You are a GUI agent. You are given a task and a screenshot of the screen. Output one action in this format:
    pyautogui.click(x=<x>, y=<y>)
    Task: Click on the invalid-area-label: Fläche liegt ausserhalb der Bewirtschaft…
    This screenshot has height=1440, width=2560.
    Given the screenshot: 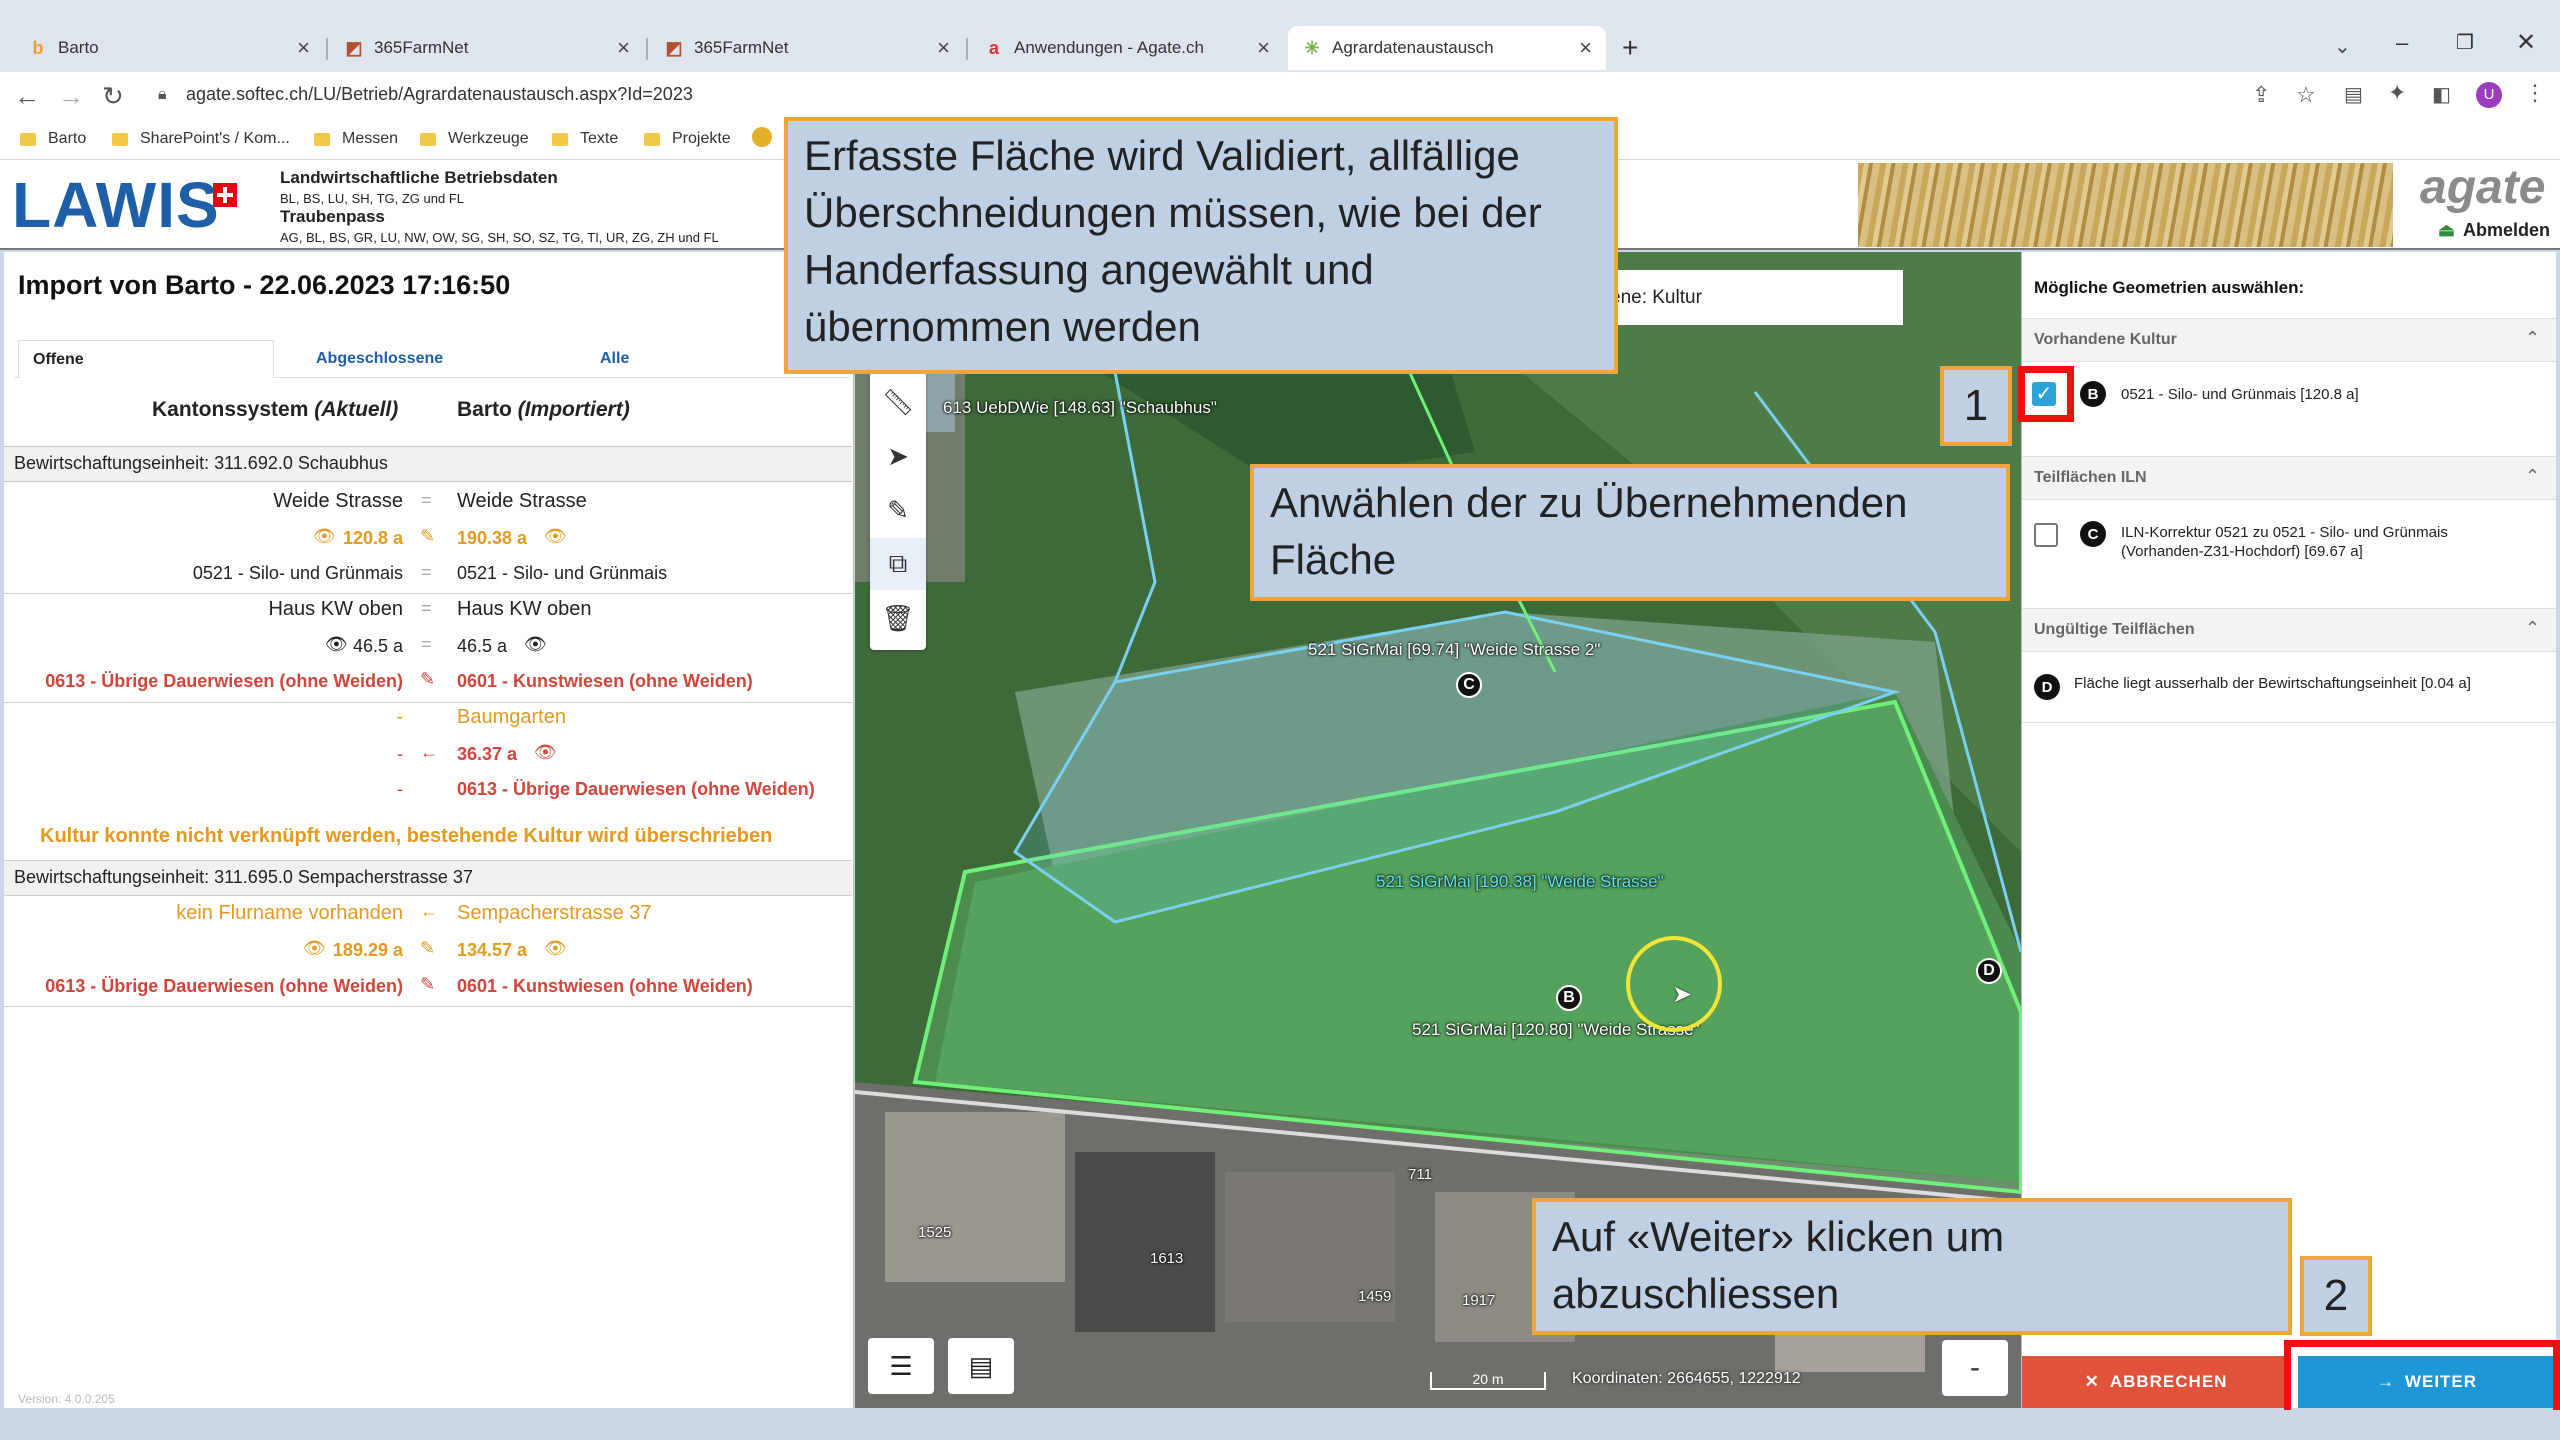 What is the action you would take?
    pyautogui.click(x=2272, y=683)
    